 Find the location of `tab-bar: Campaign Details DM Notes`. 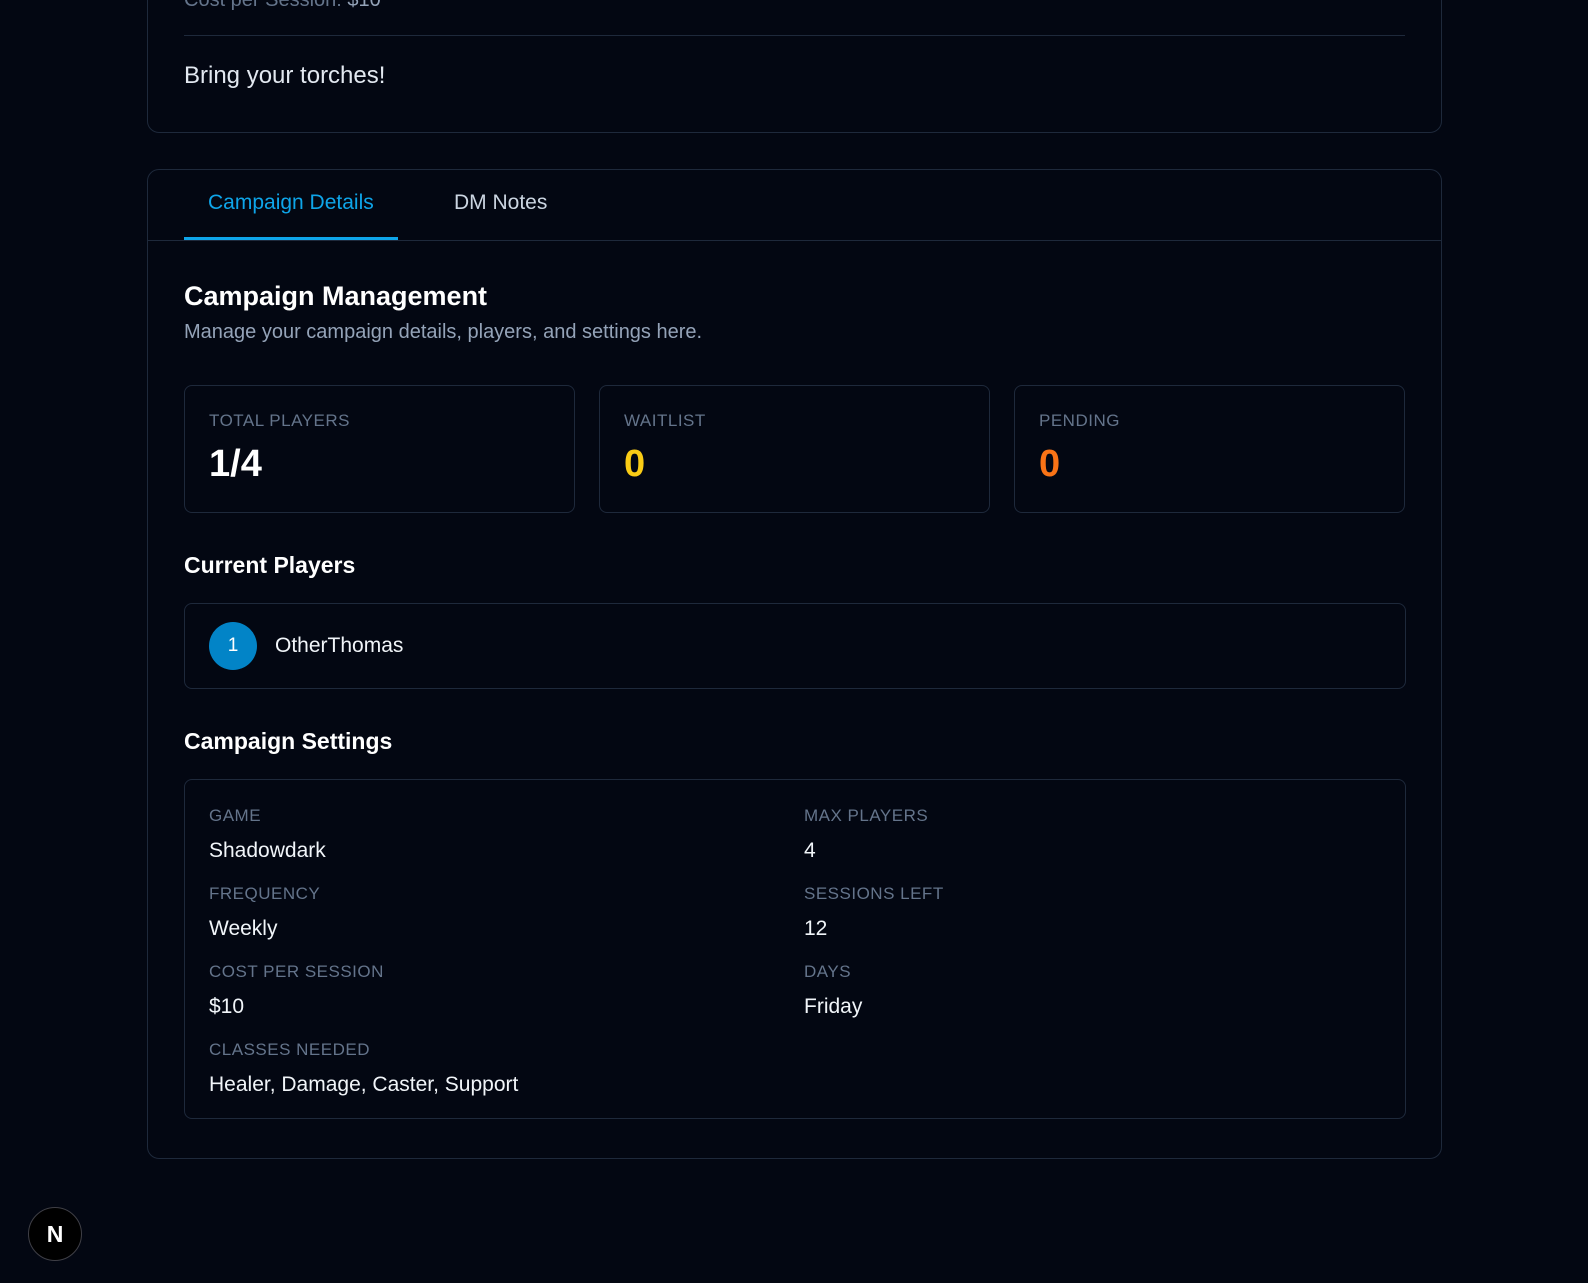

tab-bar: Campaign Details DM Notes is located at coordinates (794, 205).